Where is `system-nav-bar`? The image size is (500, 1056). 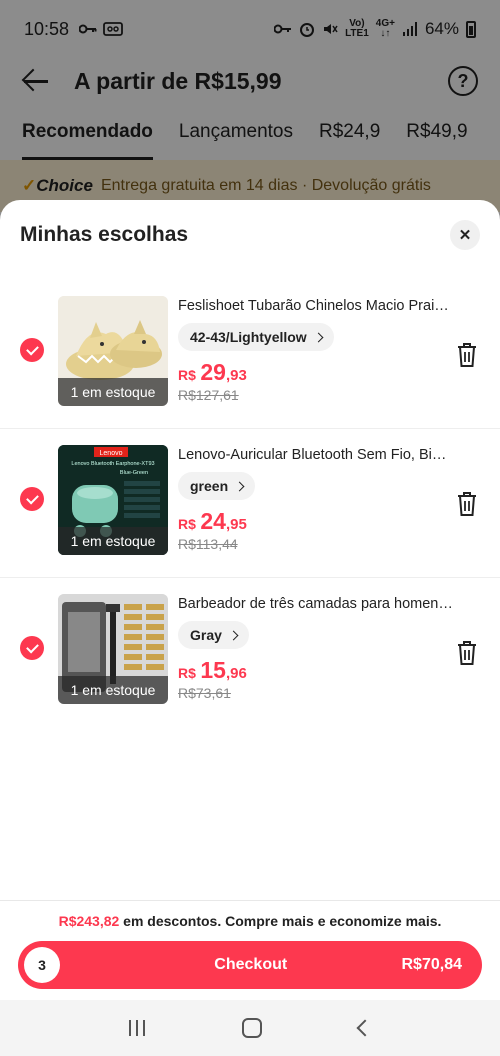
system-nav-bar is located at coordinates (250, 1028).